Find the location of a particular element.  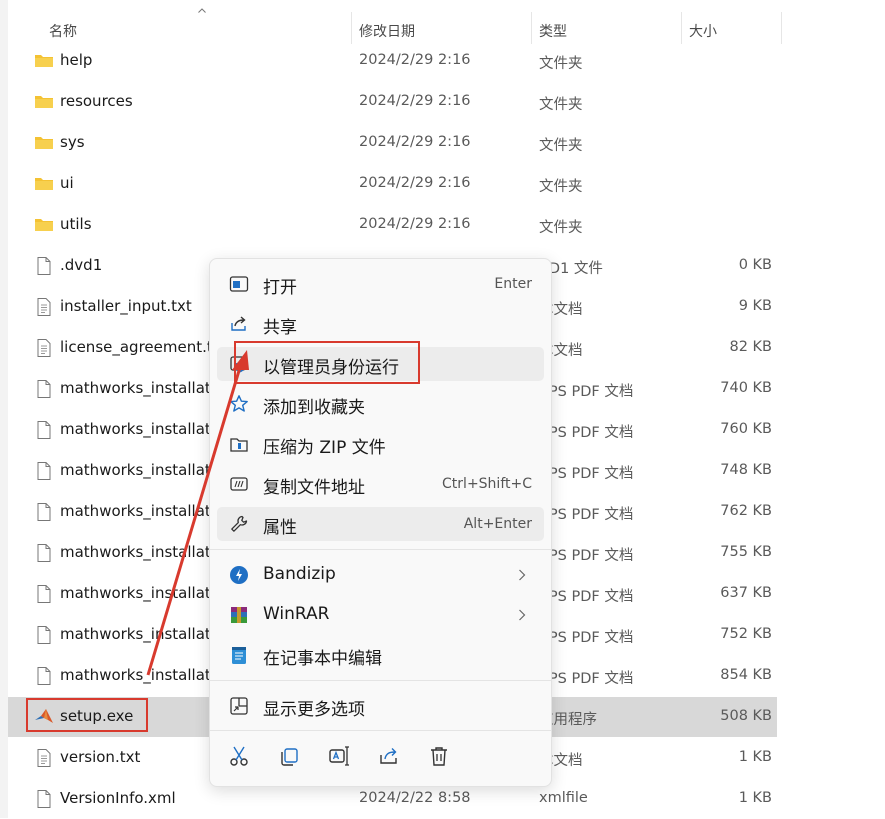

file-row: help 2024/2/29 2:16 文件夹 is located at coordinates (392, 61).